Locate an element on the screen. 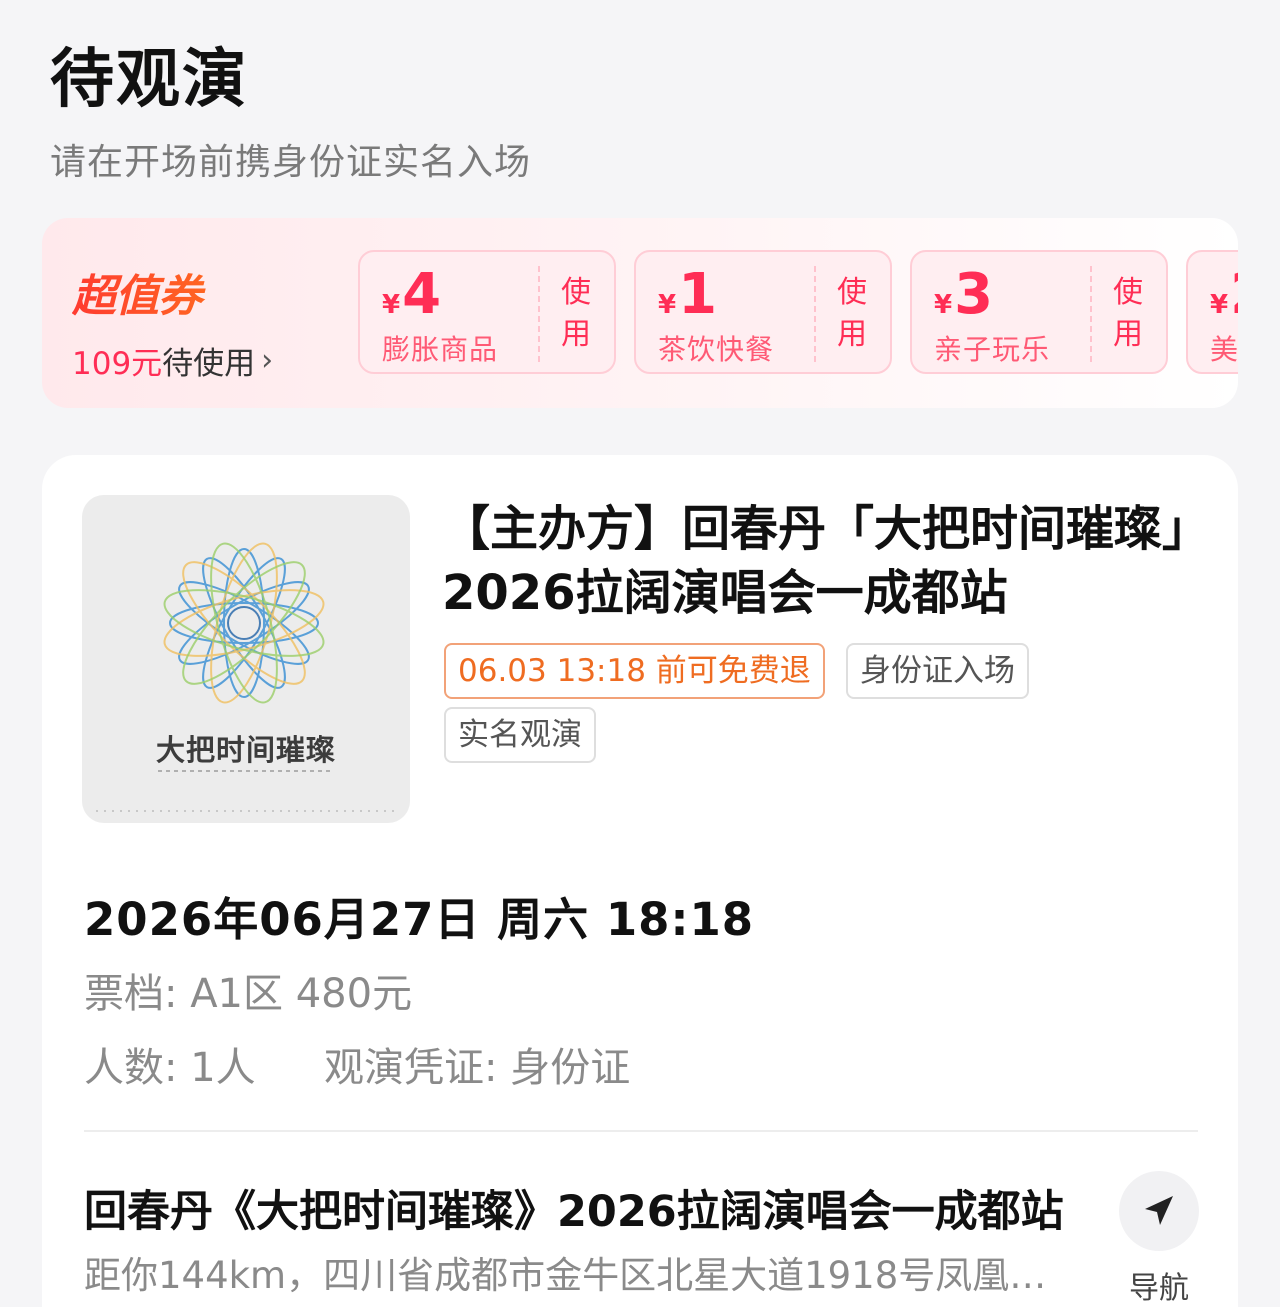 This screenshot has width=1280, height=1307. coupon-card: ¥ 2 美 使用 is located at coordinates (1212, 312).